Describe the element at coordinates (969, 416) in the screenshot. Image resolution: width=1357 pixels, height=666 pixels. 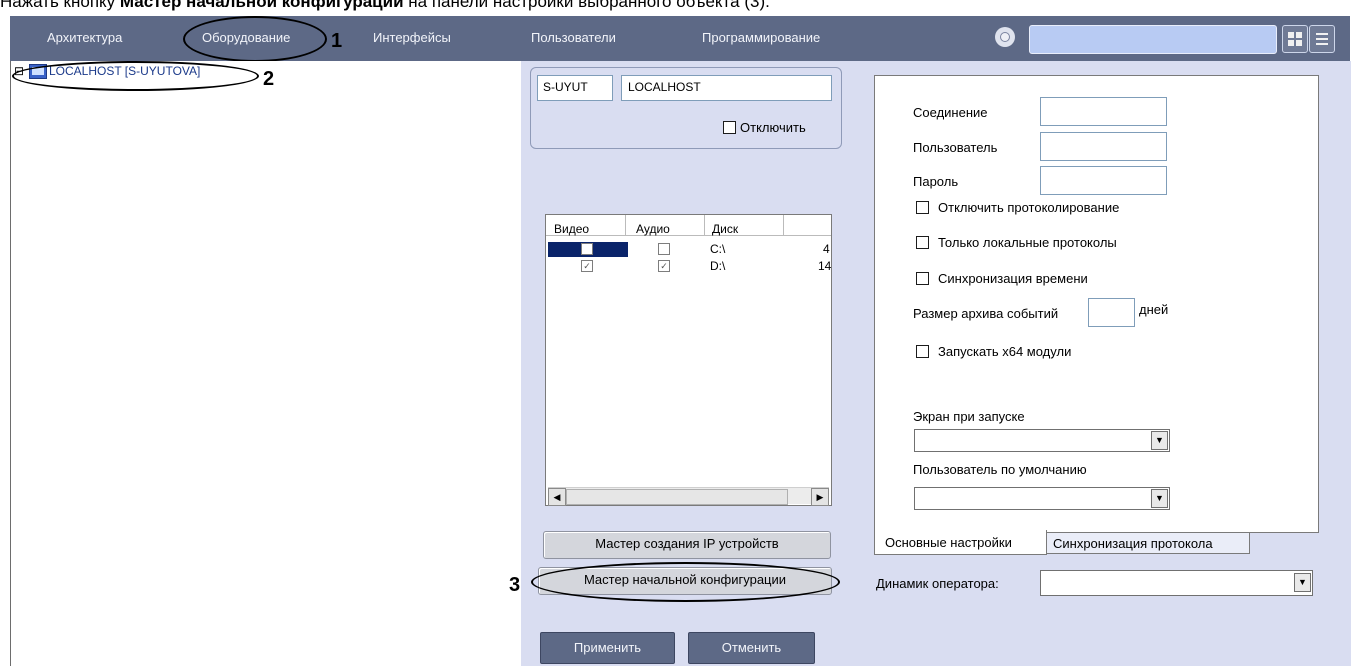
I see `startup-screen-label: Экран при запуске` at that location.